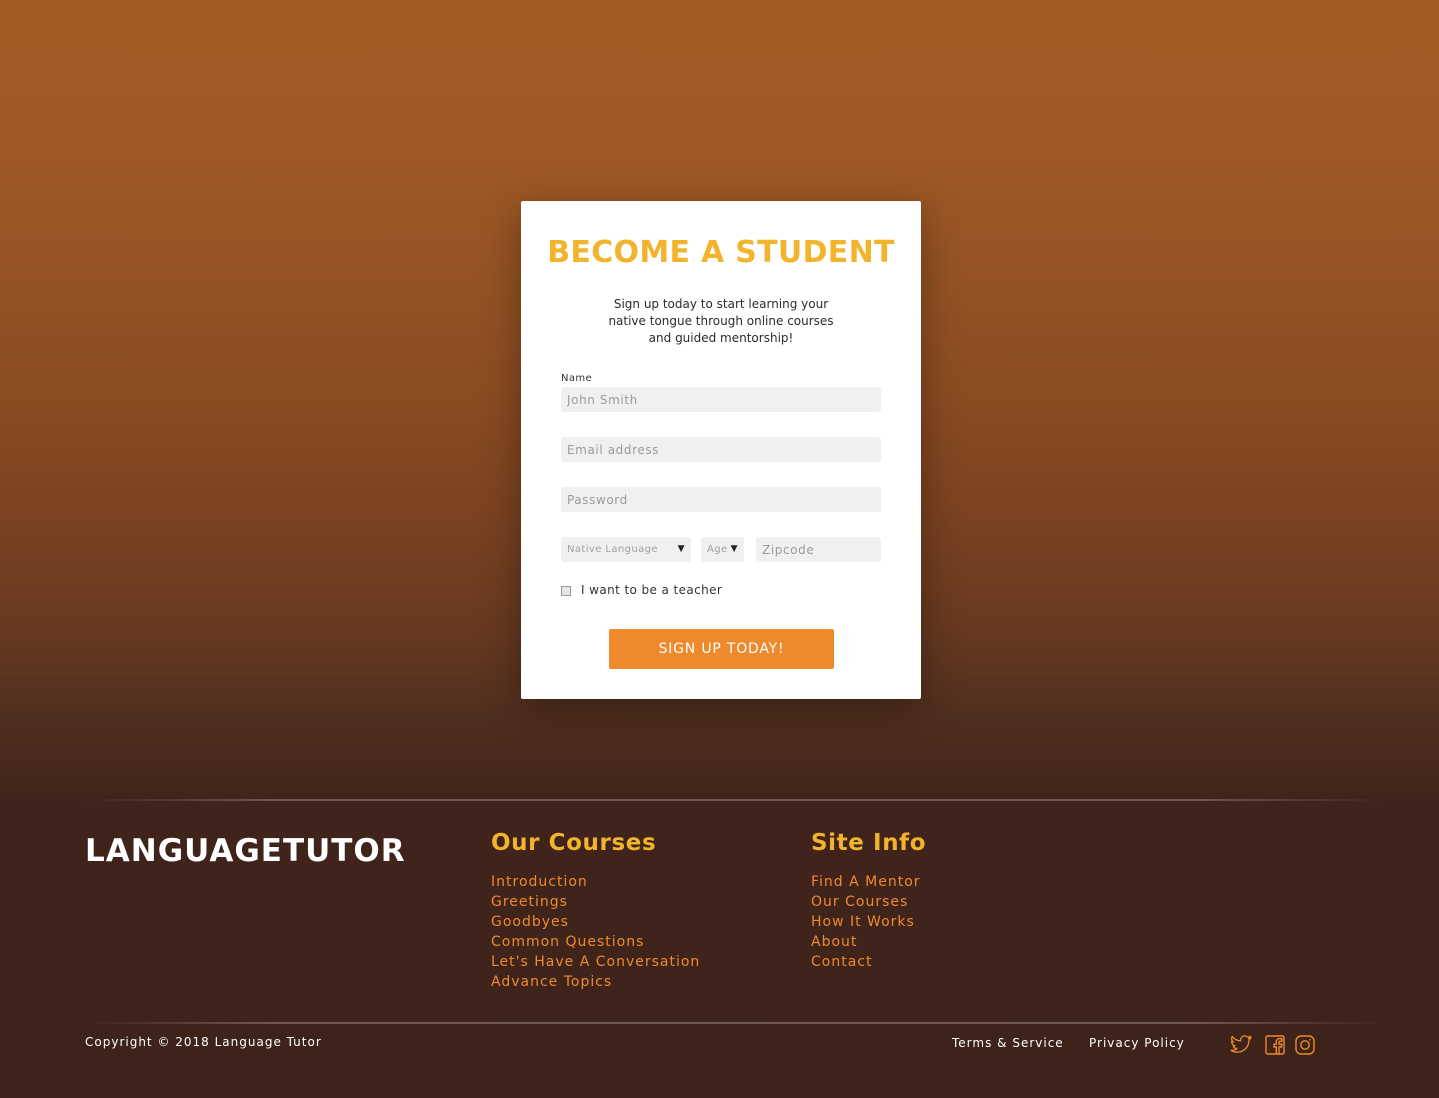 This screenshot has height=1098, width=1439. I want to click on footer-link-common-questions: Common Questions, so click(595, 942).